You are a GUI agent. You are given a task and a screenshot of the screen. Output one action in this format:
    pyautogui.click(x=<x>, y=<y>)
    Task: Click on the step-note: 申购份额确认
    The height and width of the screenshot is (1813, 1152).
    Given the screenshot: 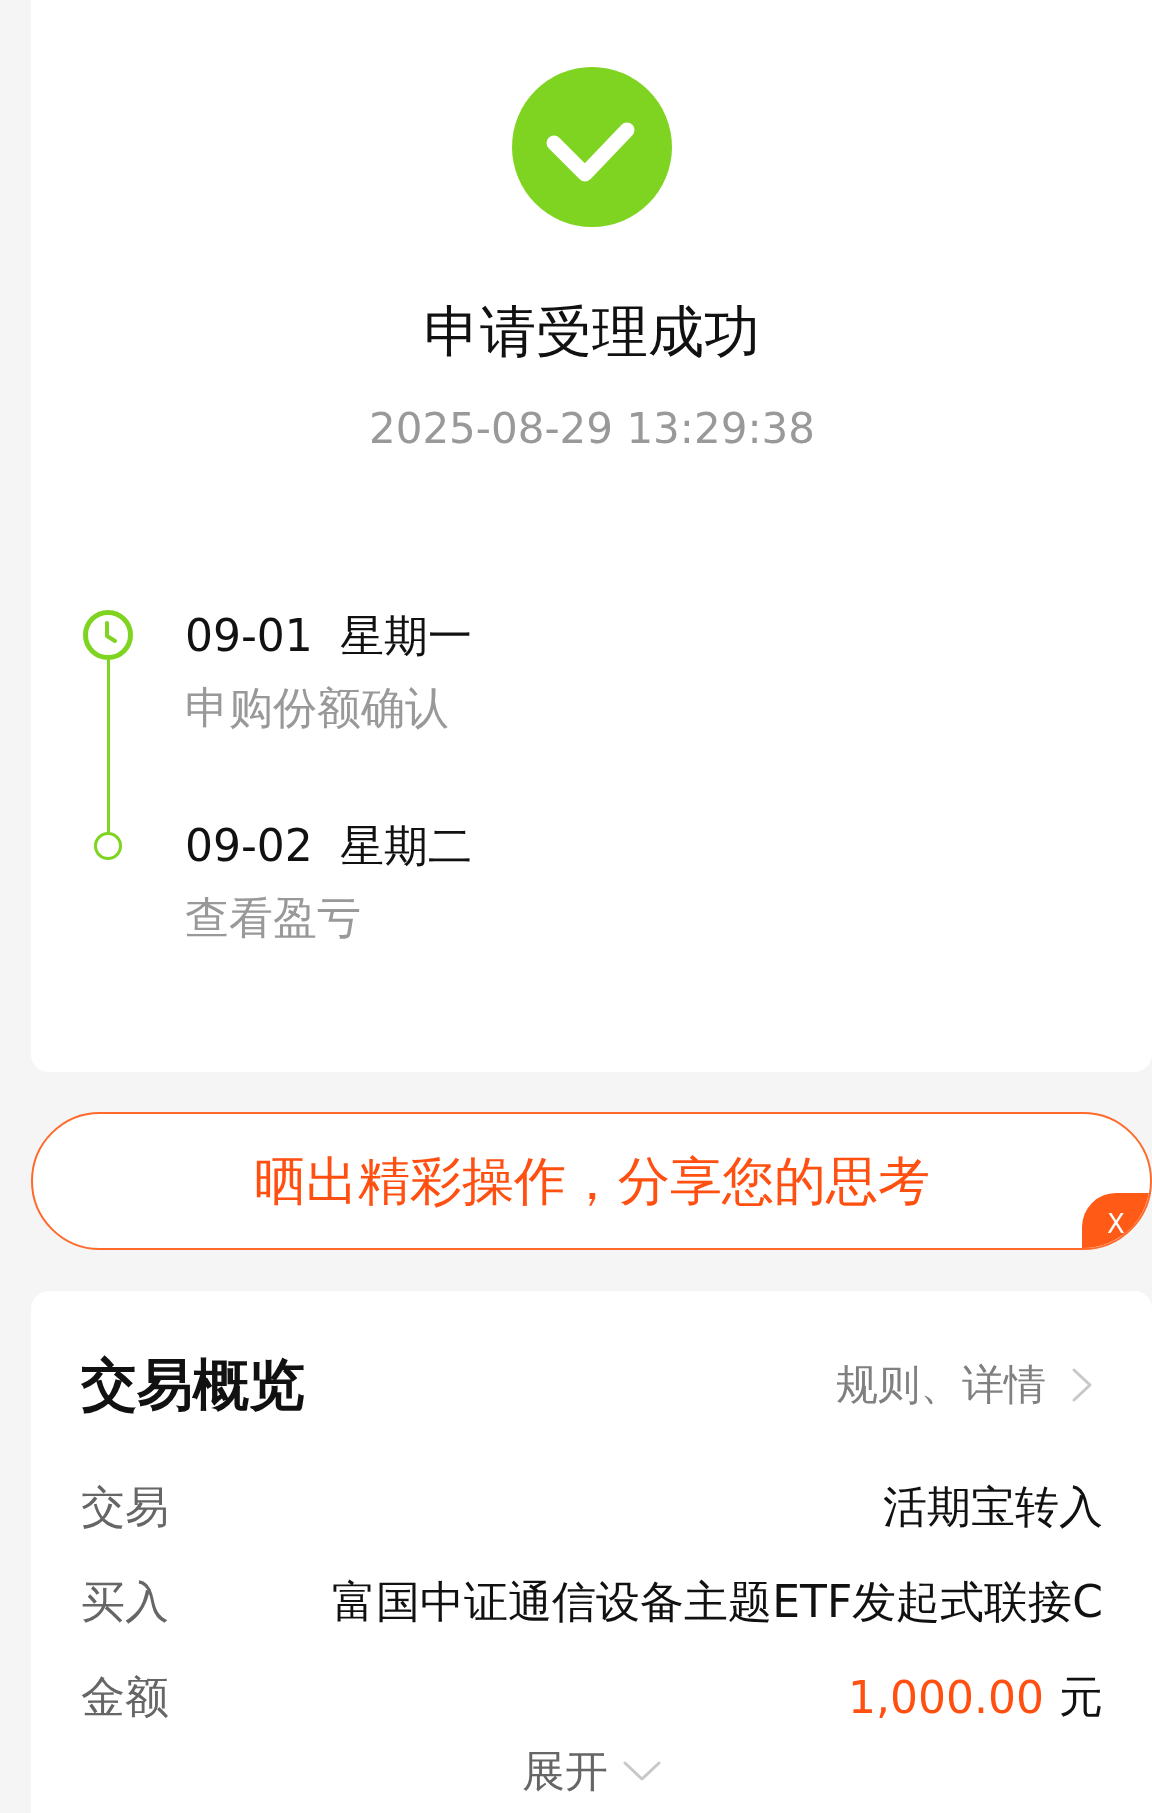 What is the action you would take?
    pyautogui.click(x=317, y=708)
    